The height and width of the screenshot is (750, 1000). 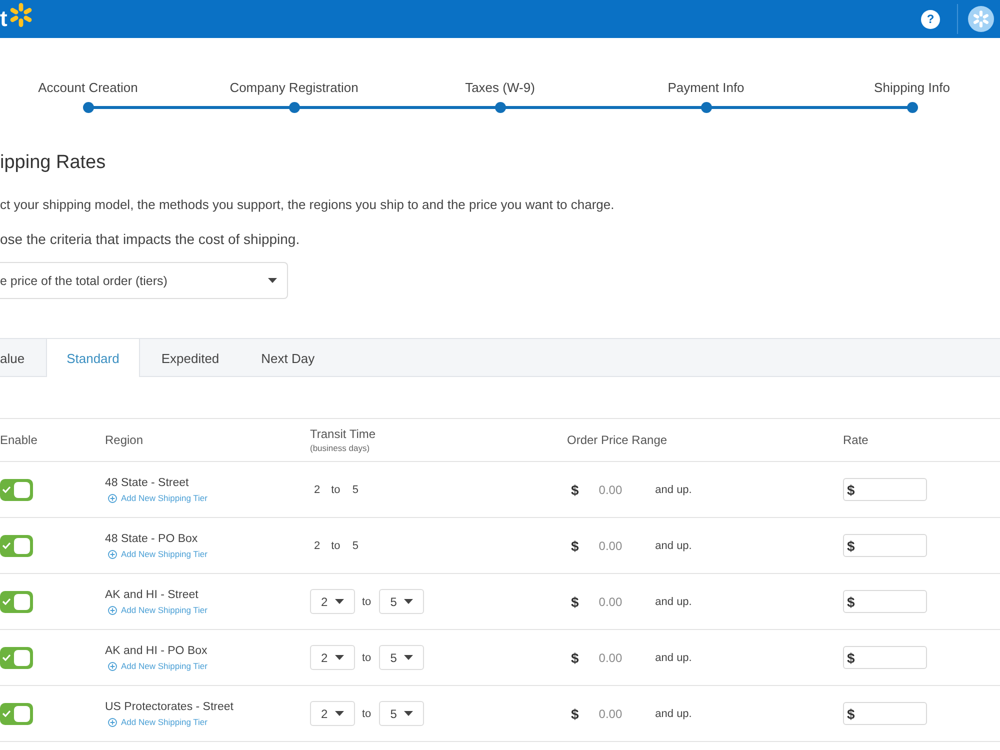 What do you see at coordinates (190, 358) in the screenshot?
I see `shipping-method-tab: Expedited` at bounding box center [190, 358].